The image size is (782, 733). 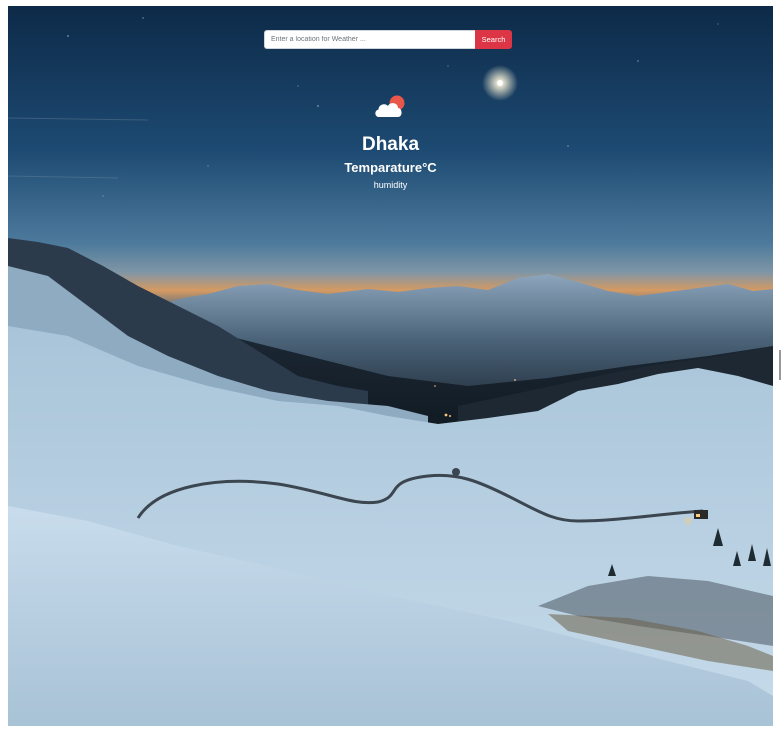 I want to click on cloud-sun-icon, so click(x=389, y=106).